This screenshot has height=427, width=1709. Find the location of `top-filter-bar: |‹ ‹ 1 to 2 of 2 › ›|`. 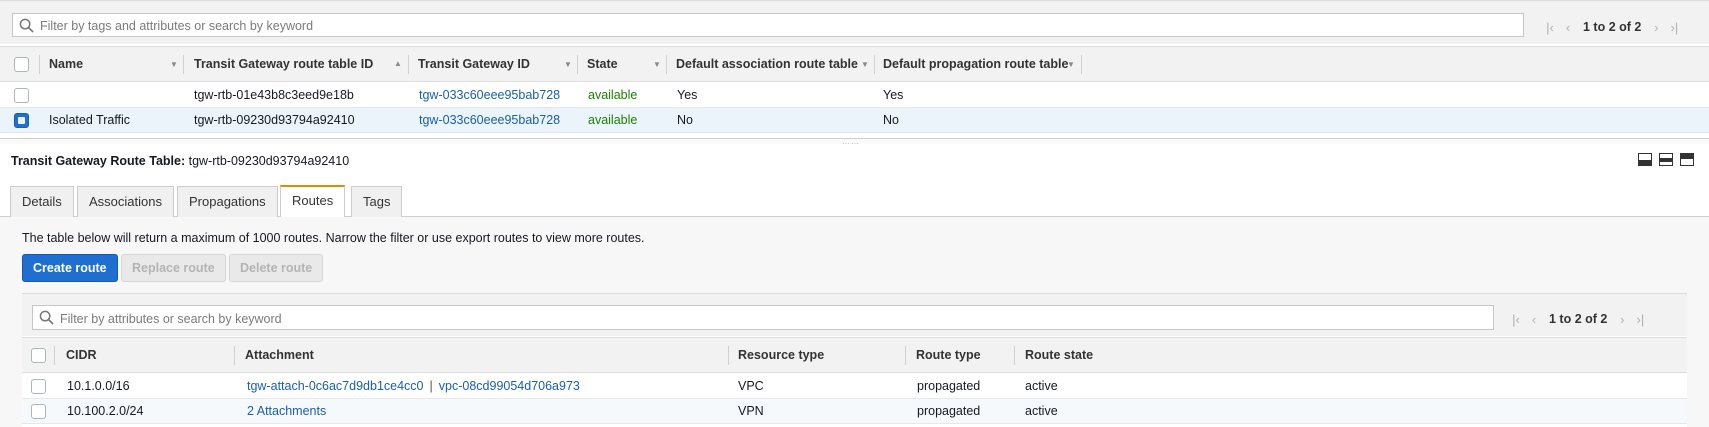

top-filter-bar: |‹ ‹ 1 to 2 of 2 › ›| is located at coordinates (854, 22).